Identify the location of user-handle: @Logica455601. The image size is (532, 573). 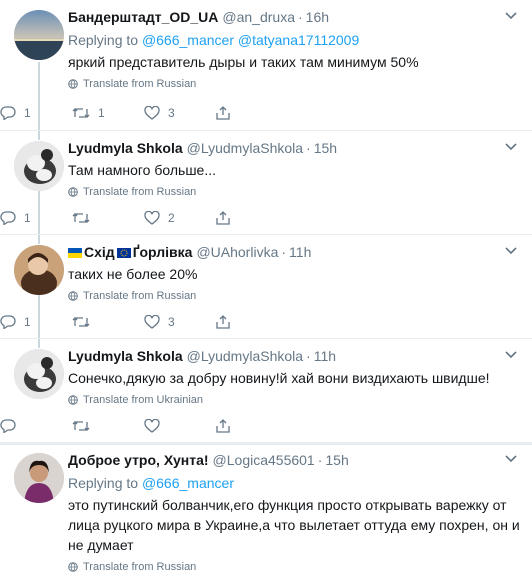
(264, 460).